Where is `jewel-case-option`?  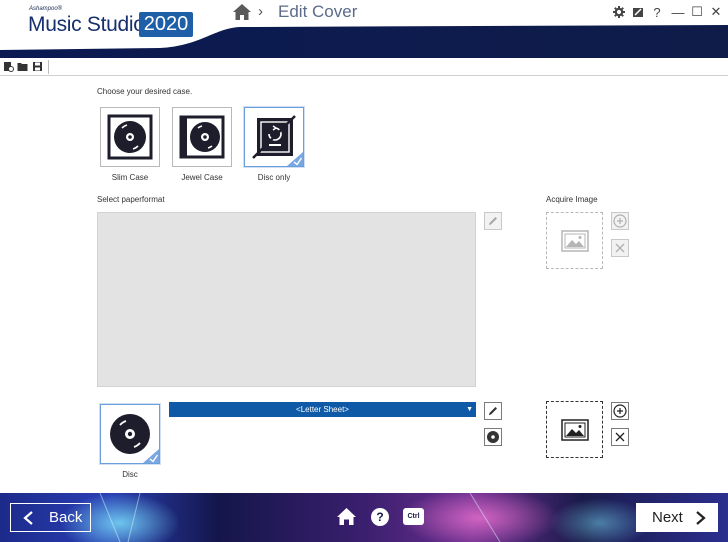
jewel-case-option is located at coordinates (202, 137).